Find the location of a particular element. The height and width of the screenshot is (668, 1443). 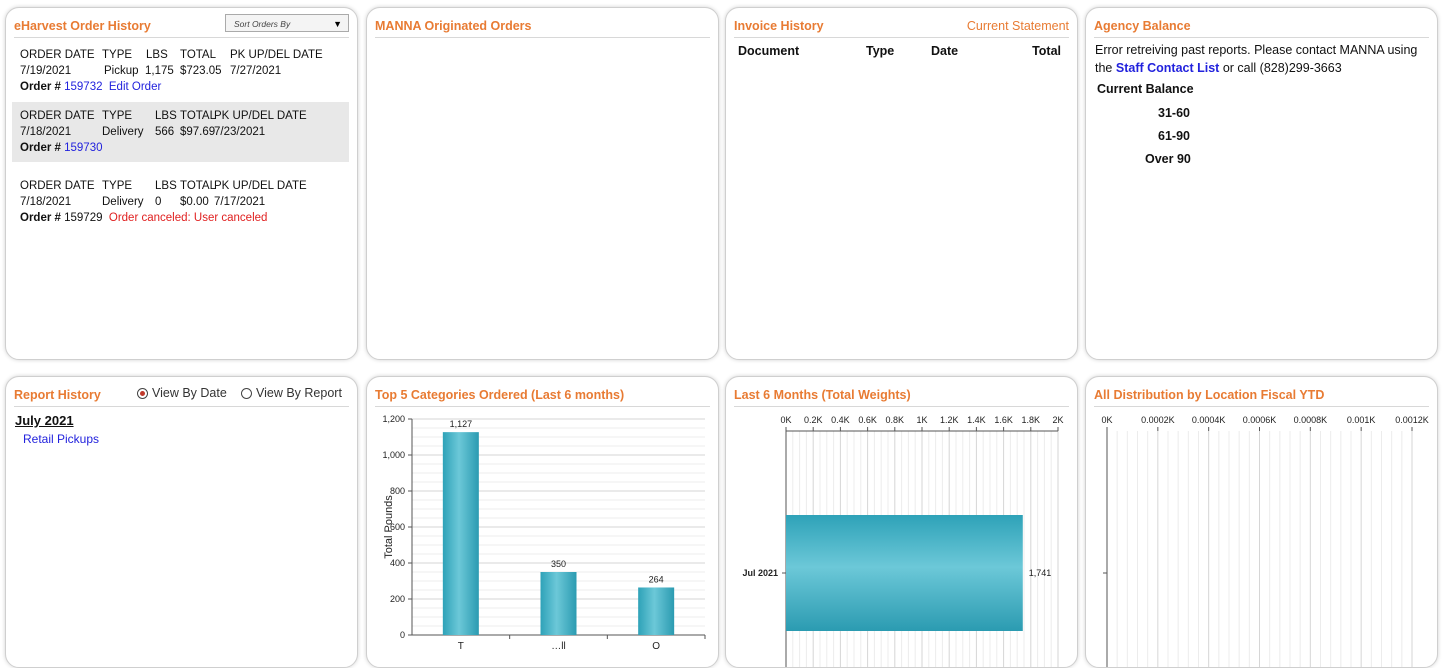

radio-unselected-icon is located at coordinates (246, 394).